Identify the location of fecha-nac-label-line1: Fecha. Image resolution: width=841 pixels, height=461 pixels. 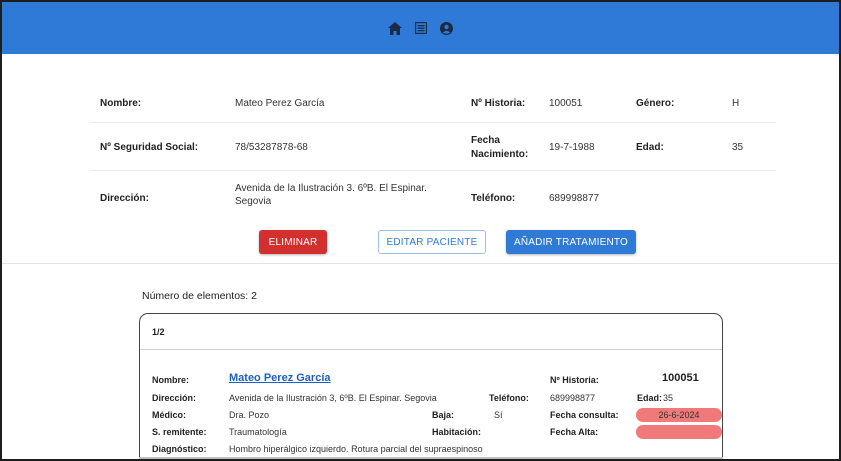
(485, 140).